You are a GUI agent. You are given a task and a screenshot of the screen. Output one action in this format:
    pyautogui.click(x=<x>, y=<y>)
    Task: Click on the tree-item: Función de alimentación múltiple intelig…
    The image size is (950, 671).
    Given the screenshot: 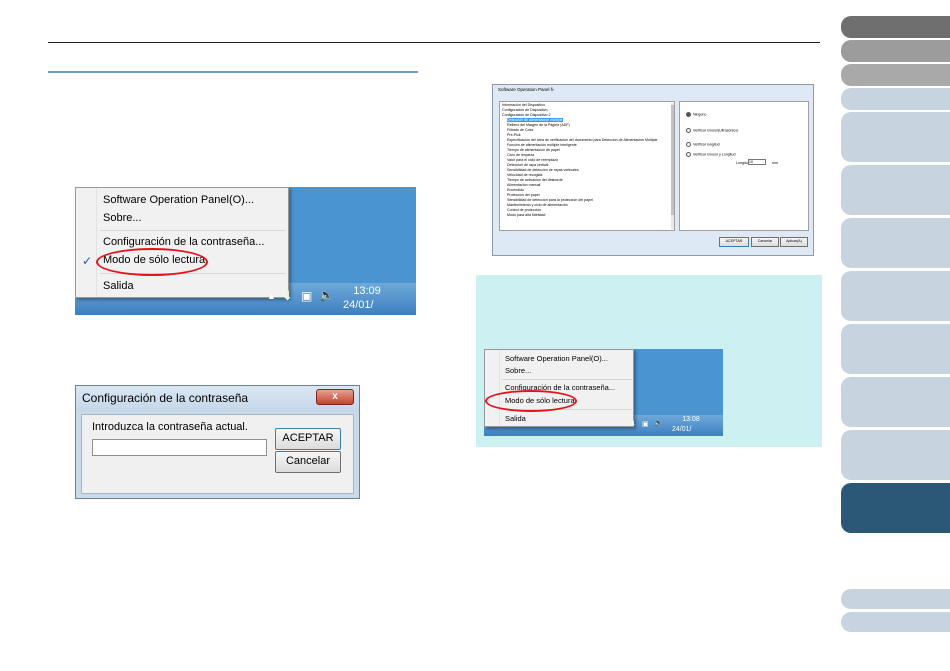 What is the action you would take?
    pyautogui.click(x=542, y=145)
    